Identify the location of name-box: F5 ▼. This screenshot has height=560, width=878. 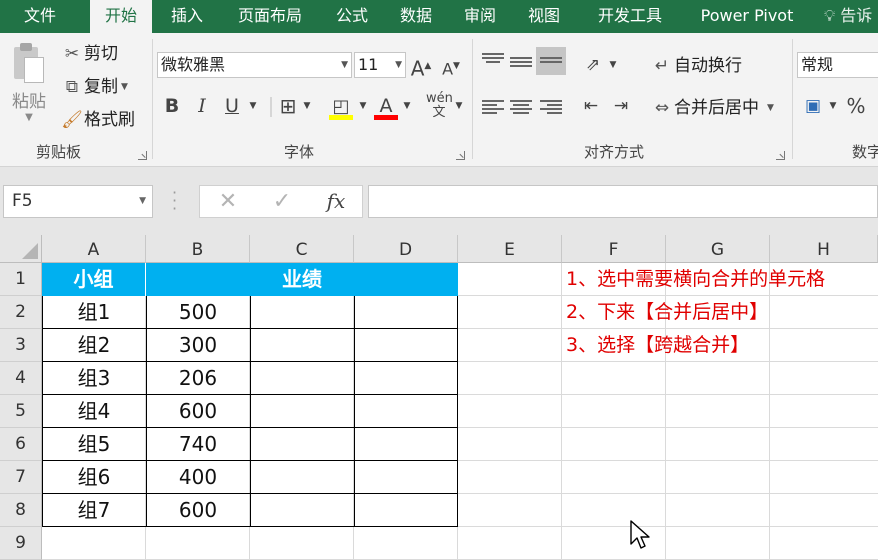
(78, 201).